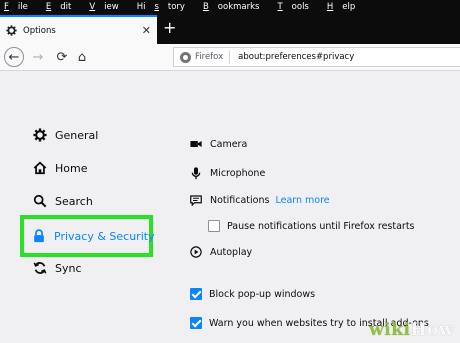  What do you see at coordinates (240, 200) in the screenshot?
I see `notifications-label: Notifications` at bounding box center [240, 200].